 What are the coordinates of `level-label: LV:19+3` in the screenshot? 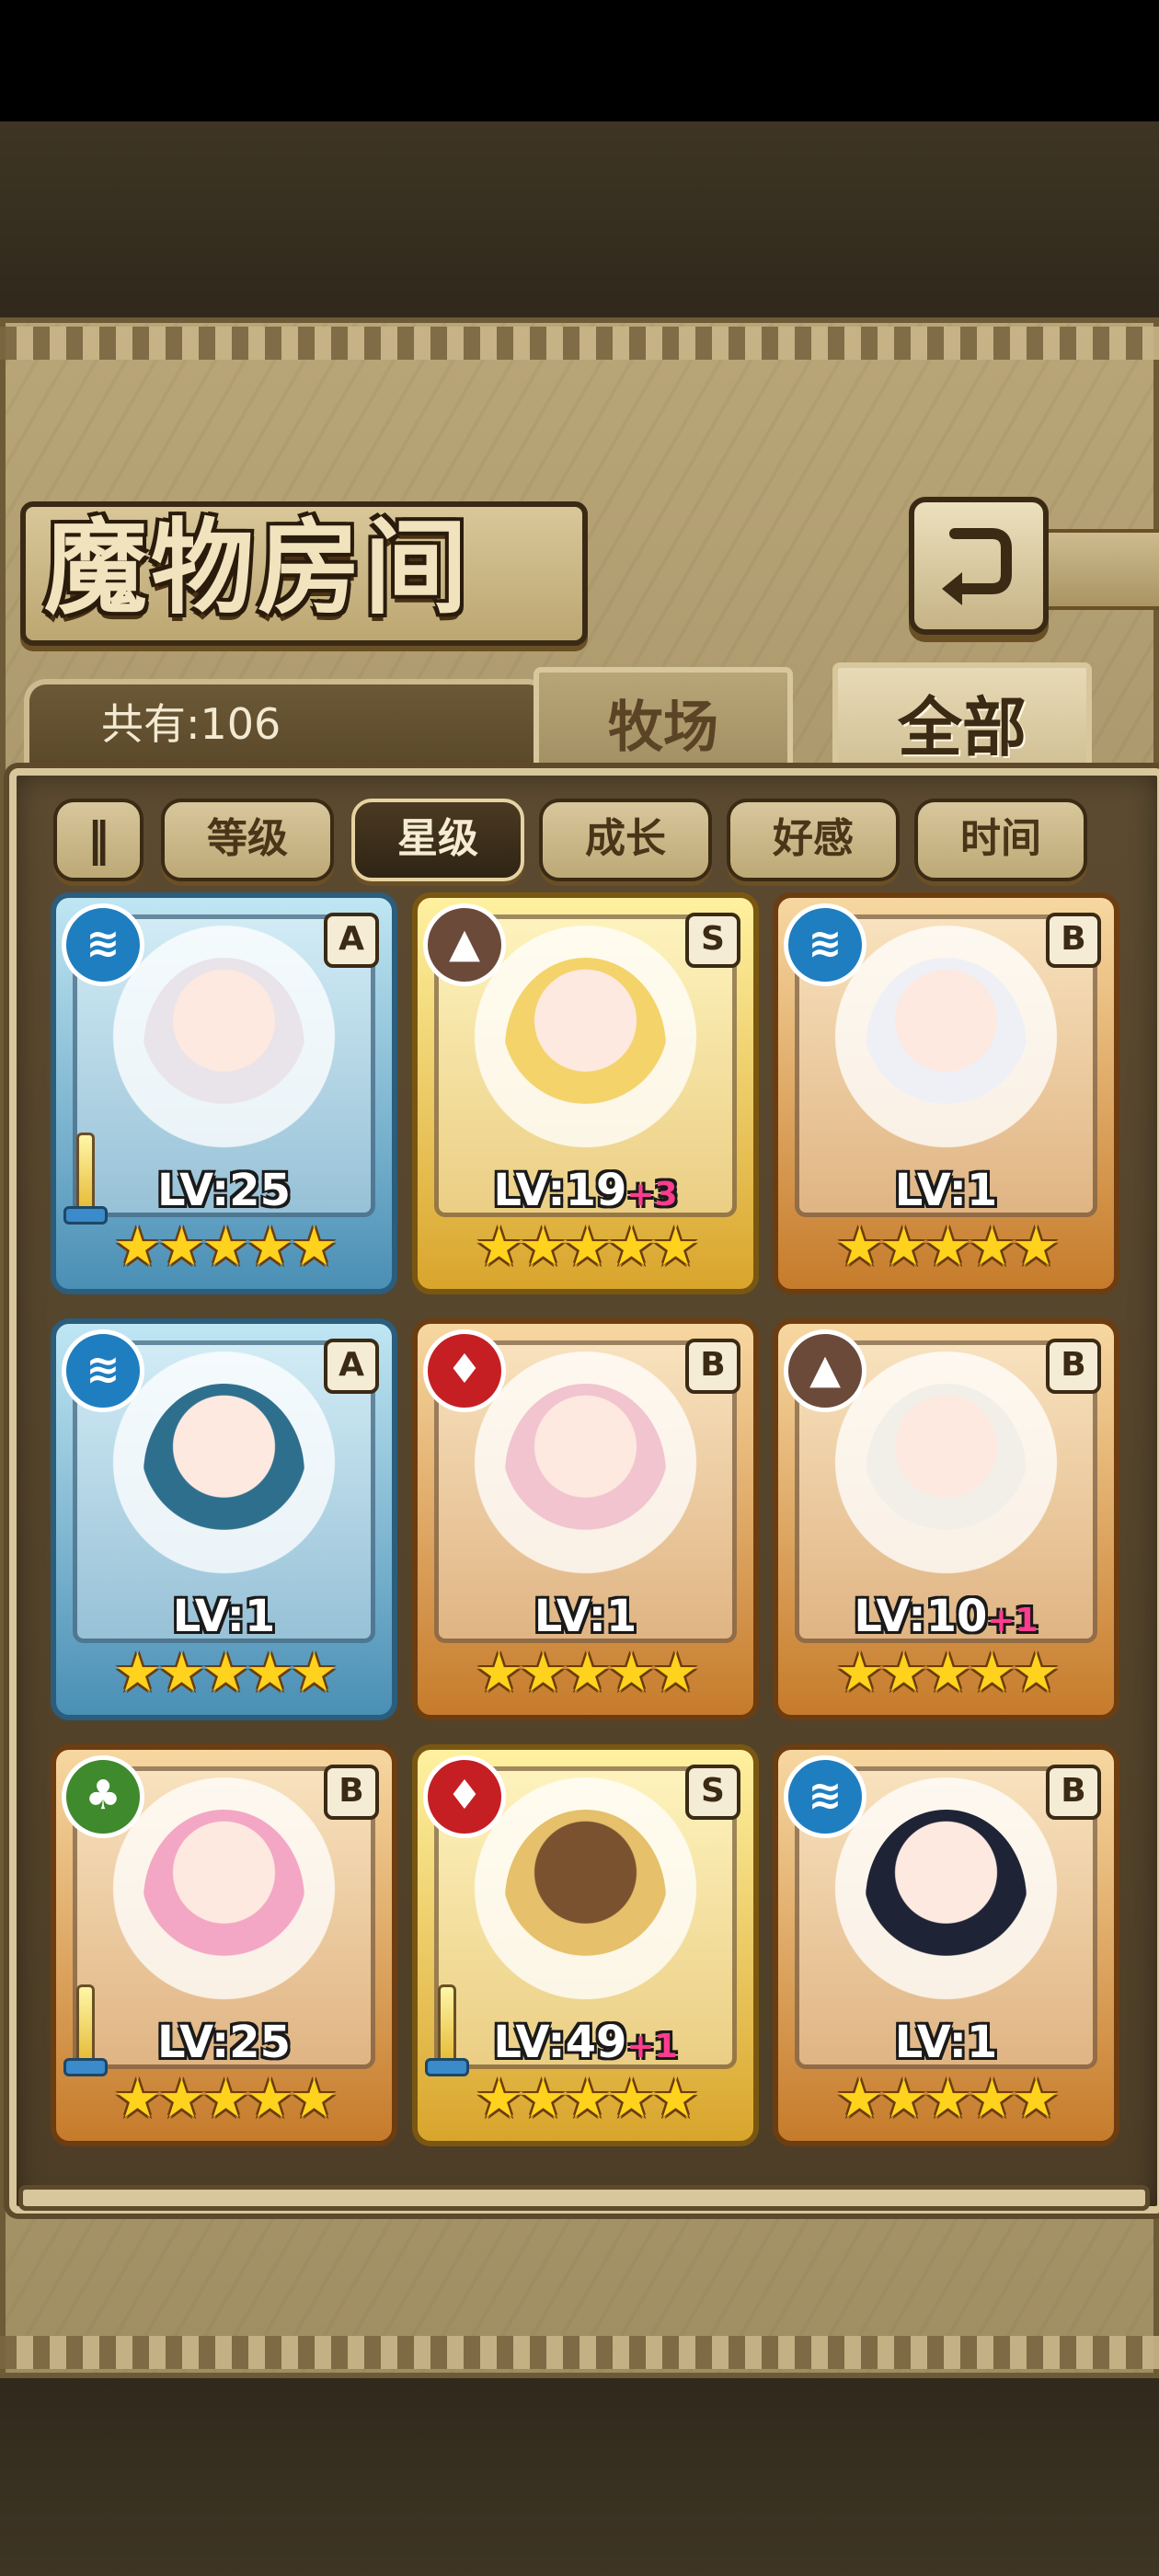 It's located at (585, 1190).